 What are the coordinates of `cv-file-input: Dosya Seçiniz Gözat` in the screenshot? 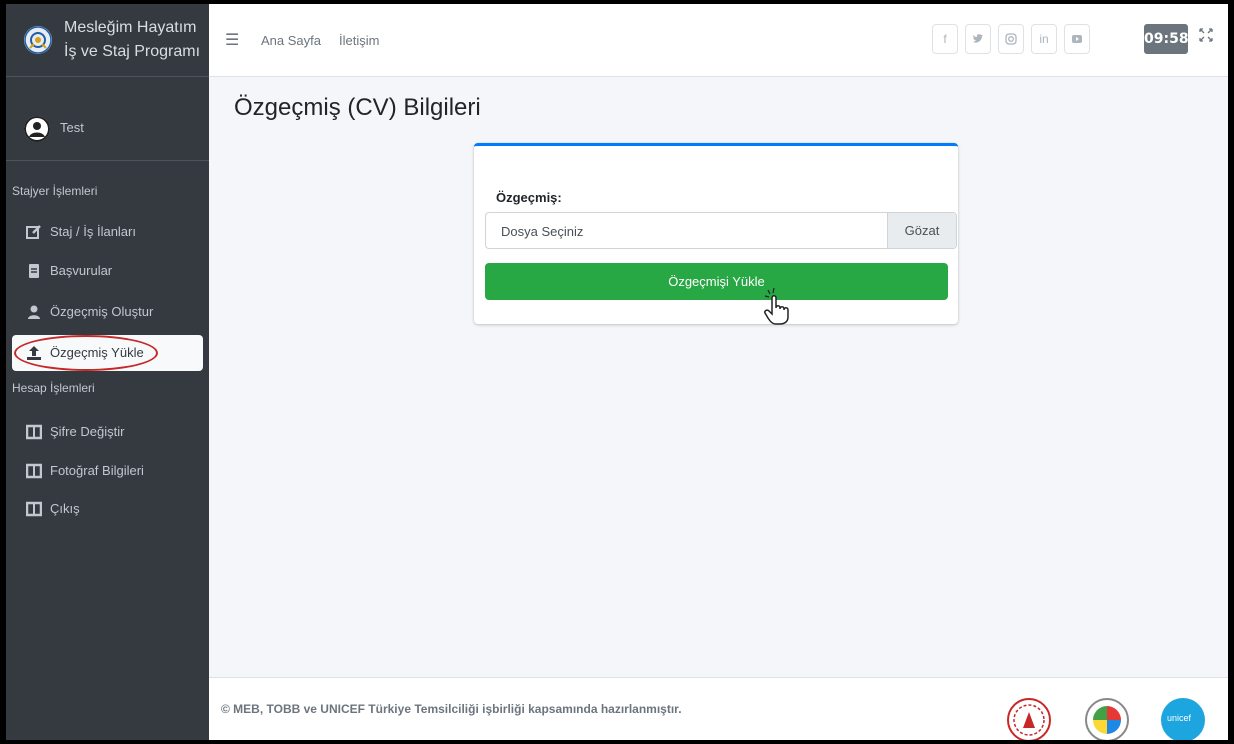 It's located at (721, 230).